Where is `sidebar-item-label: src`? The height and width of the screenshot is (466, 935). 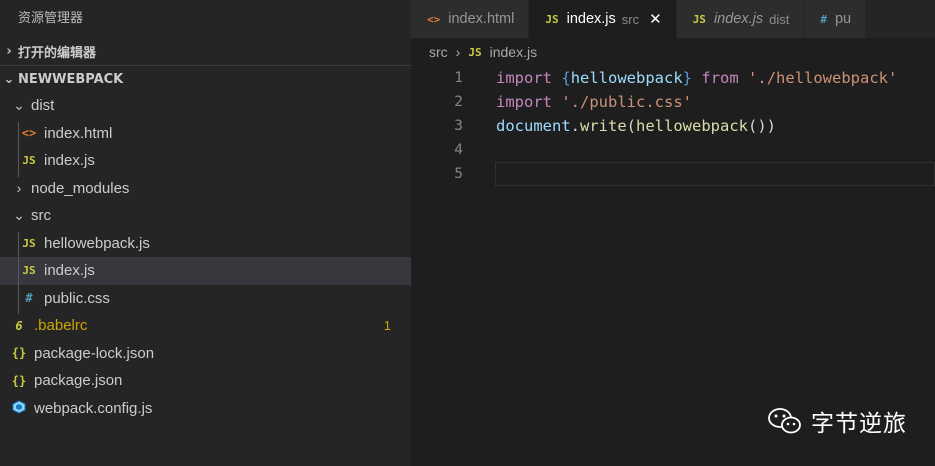
sidebar-item-label: src is located at coordinates (41, 216).